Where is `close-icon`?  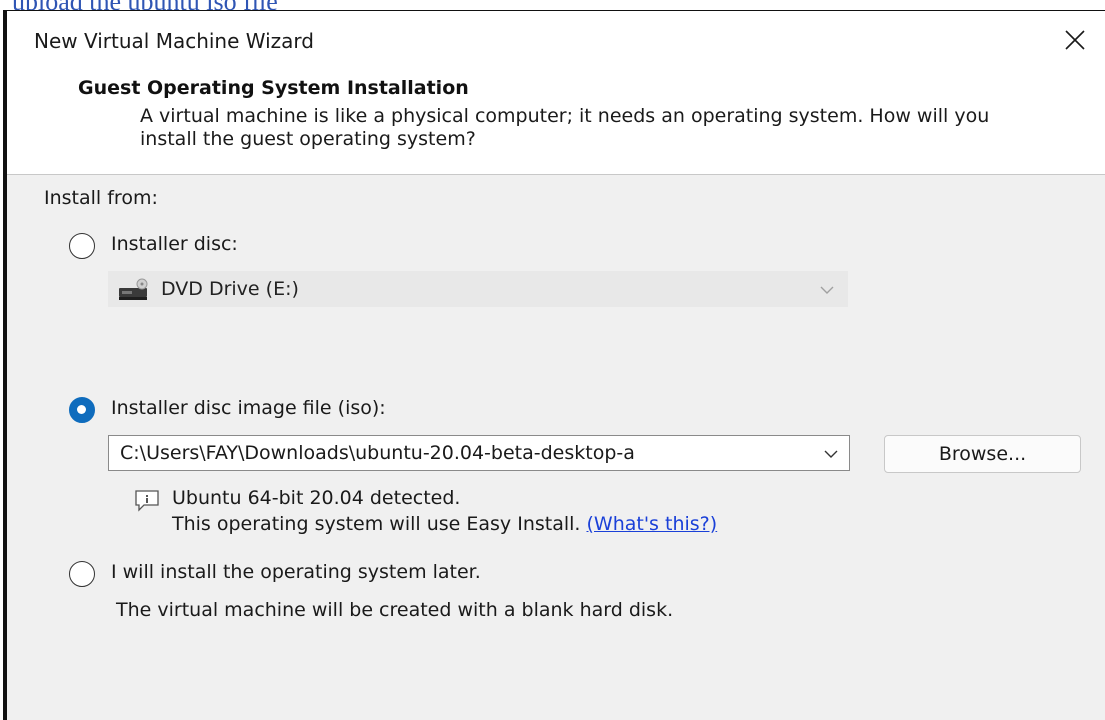 close-icon is located at coordinates (1075, 40).